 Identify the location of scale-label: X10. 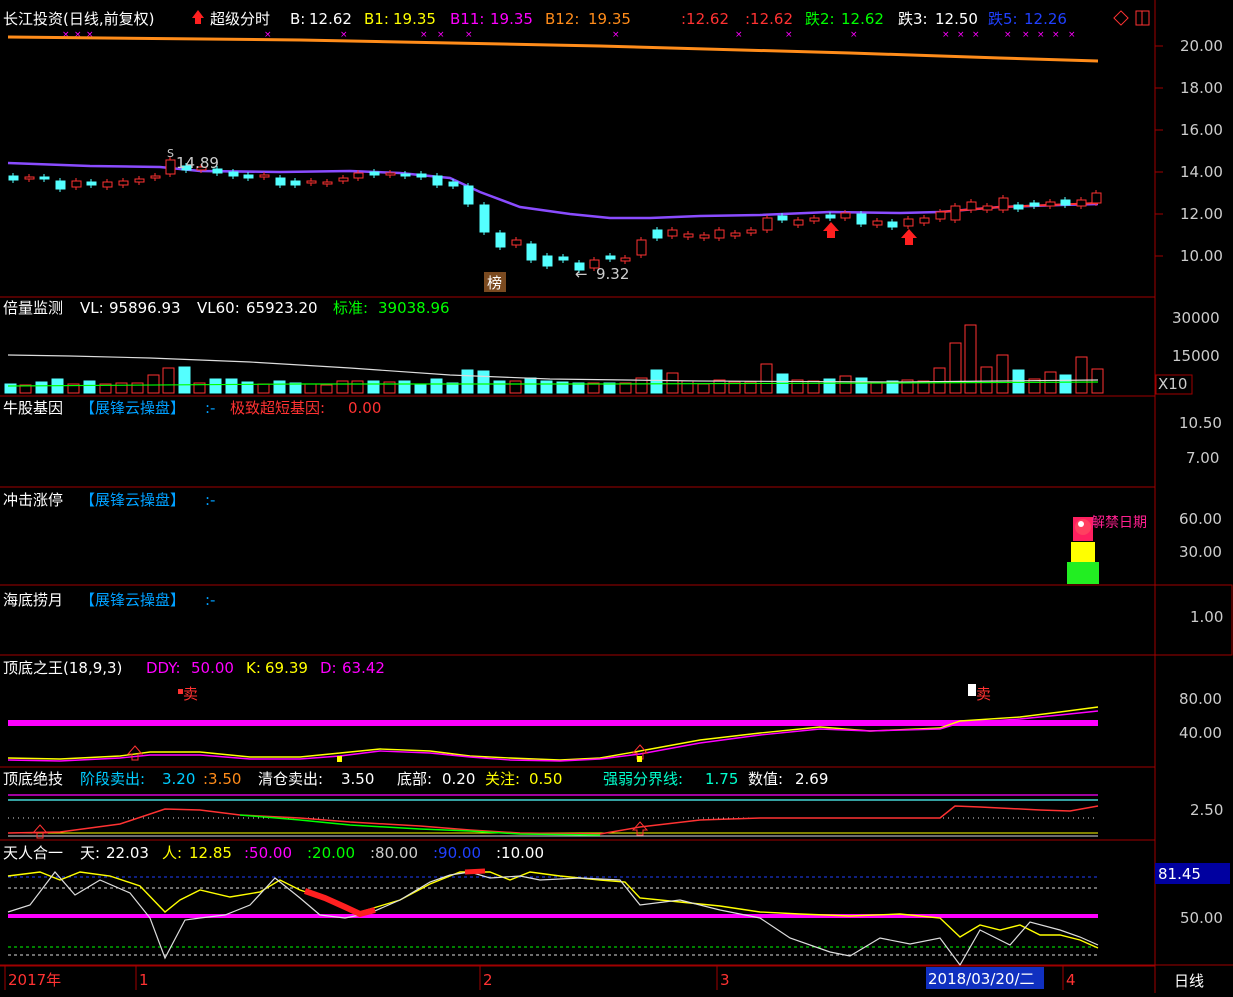
(1172, 384).